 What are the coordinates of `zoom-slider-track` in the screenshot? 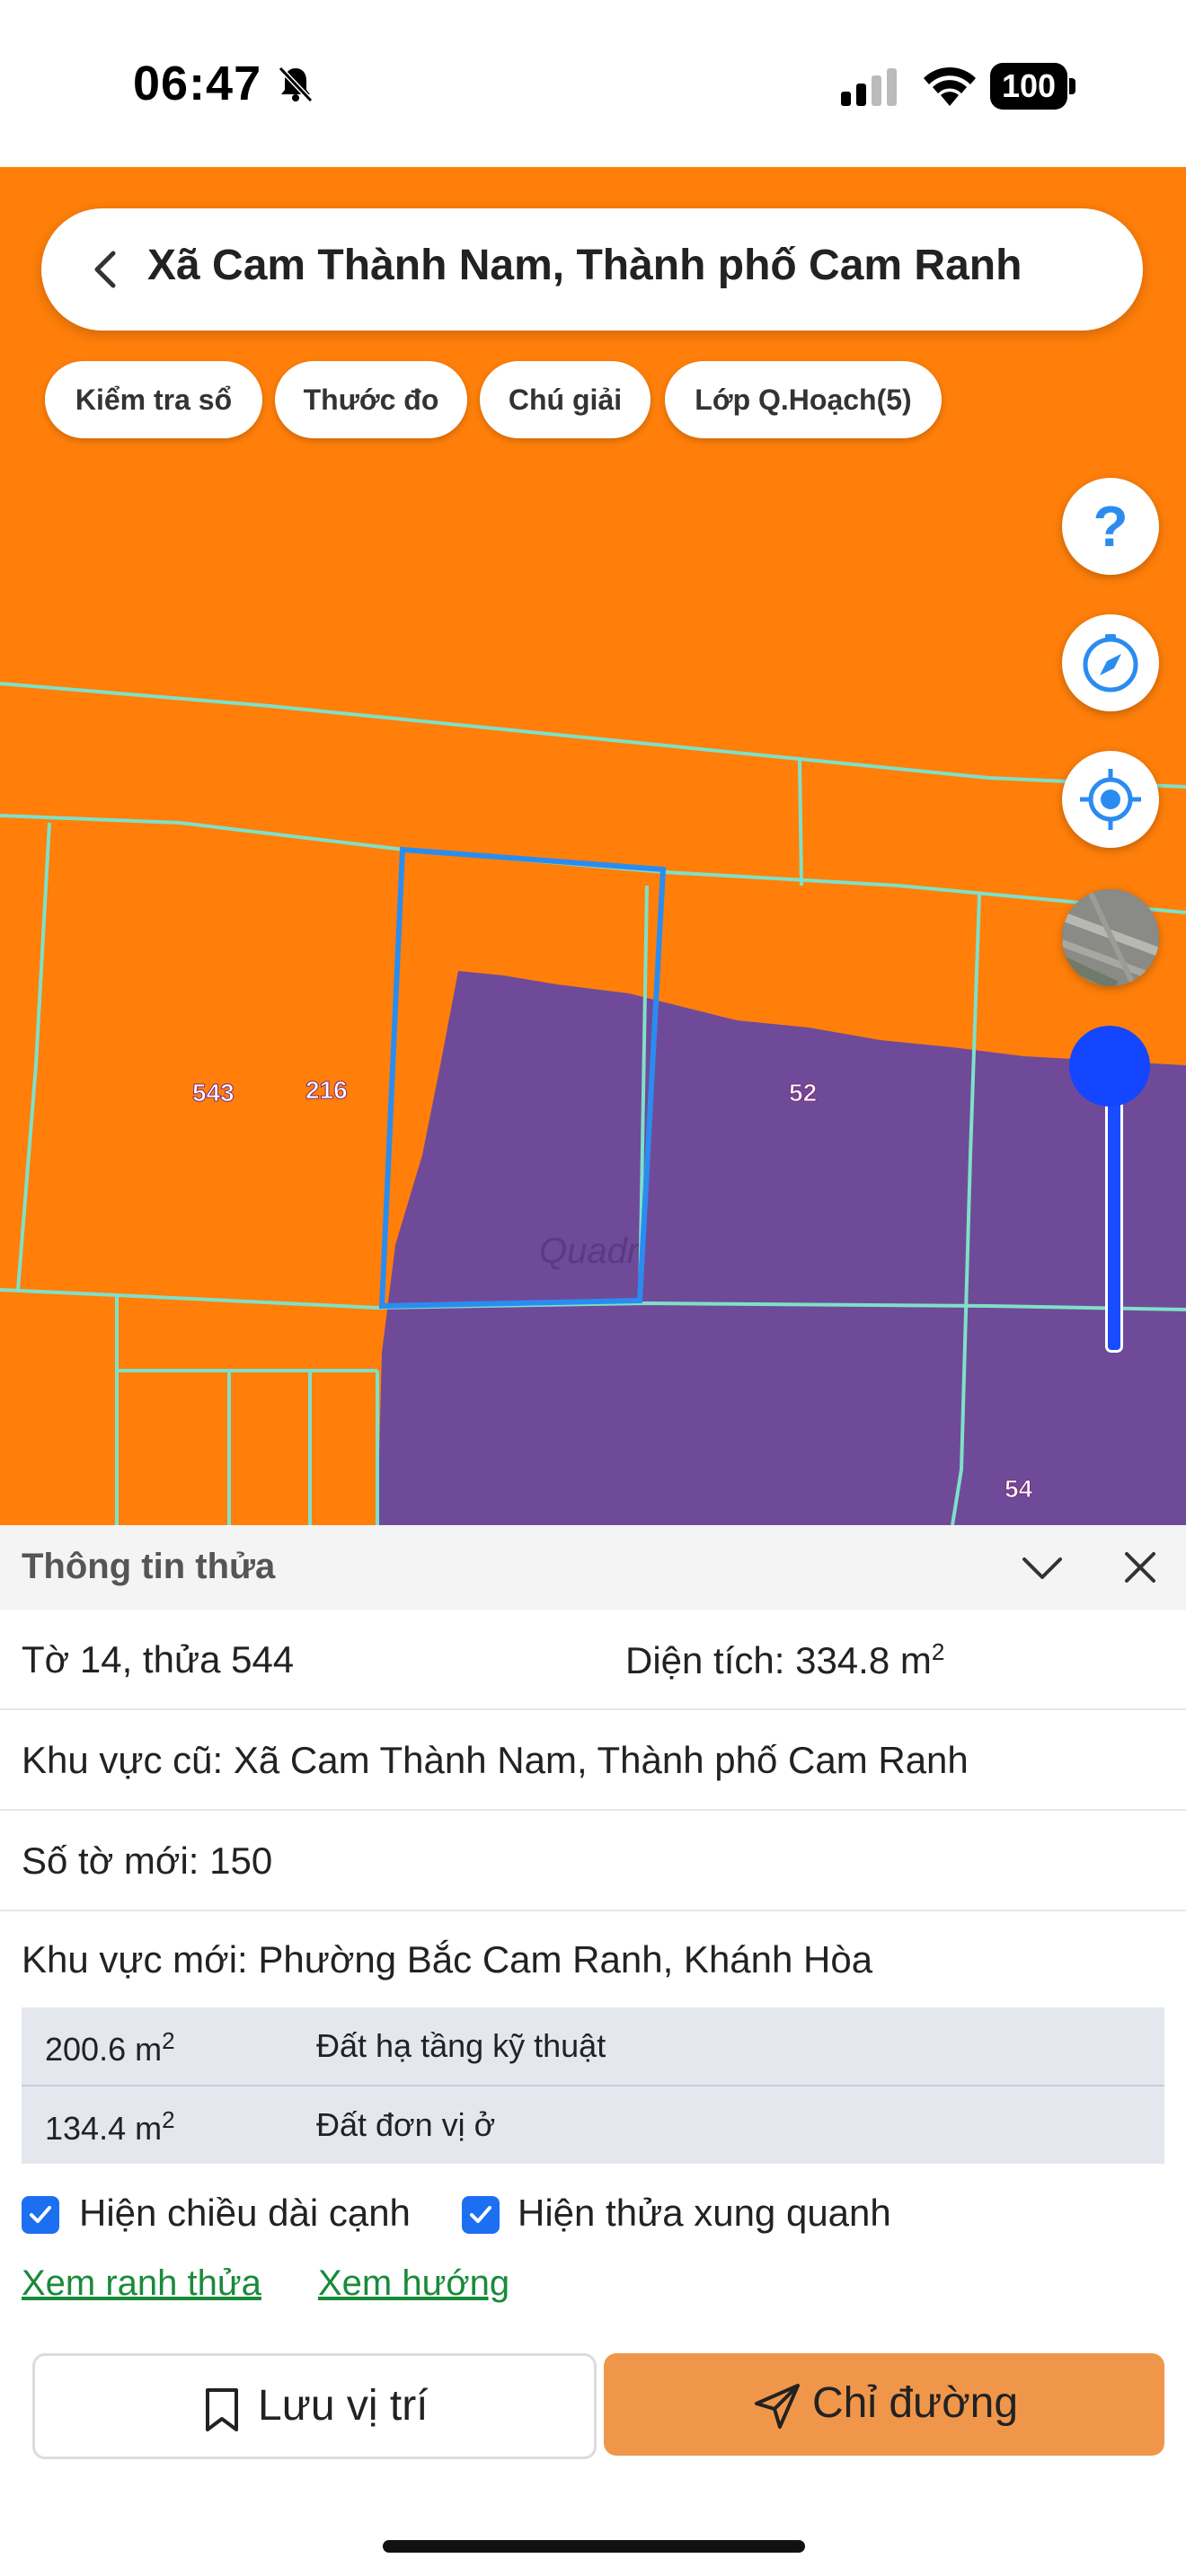 It's located at (1114, 1224).